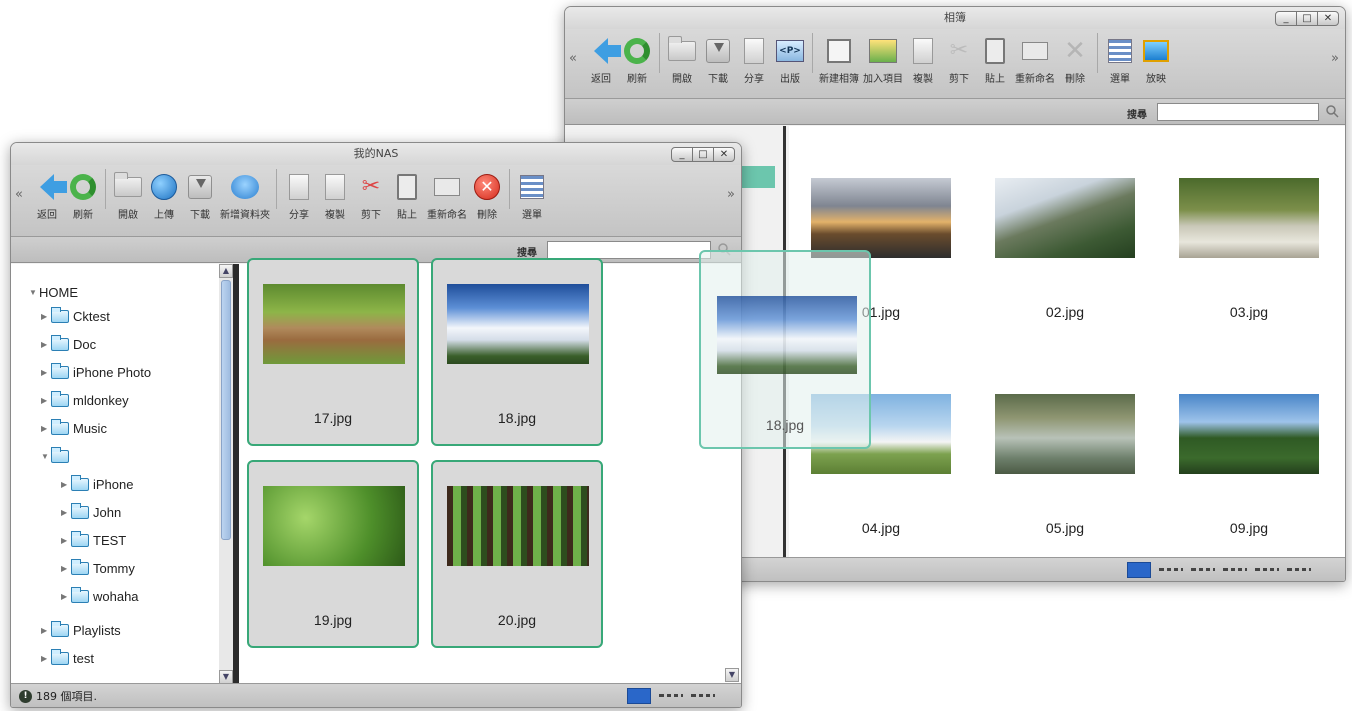 This screenshot has height=711, width=1352. Describe the element at coordinates (517, 554) in the screenshot. I see `file-card: 20.jpg` at that location.